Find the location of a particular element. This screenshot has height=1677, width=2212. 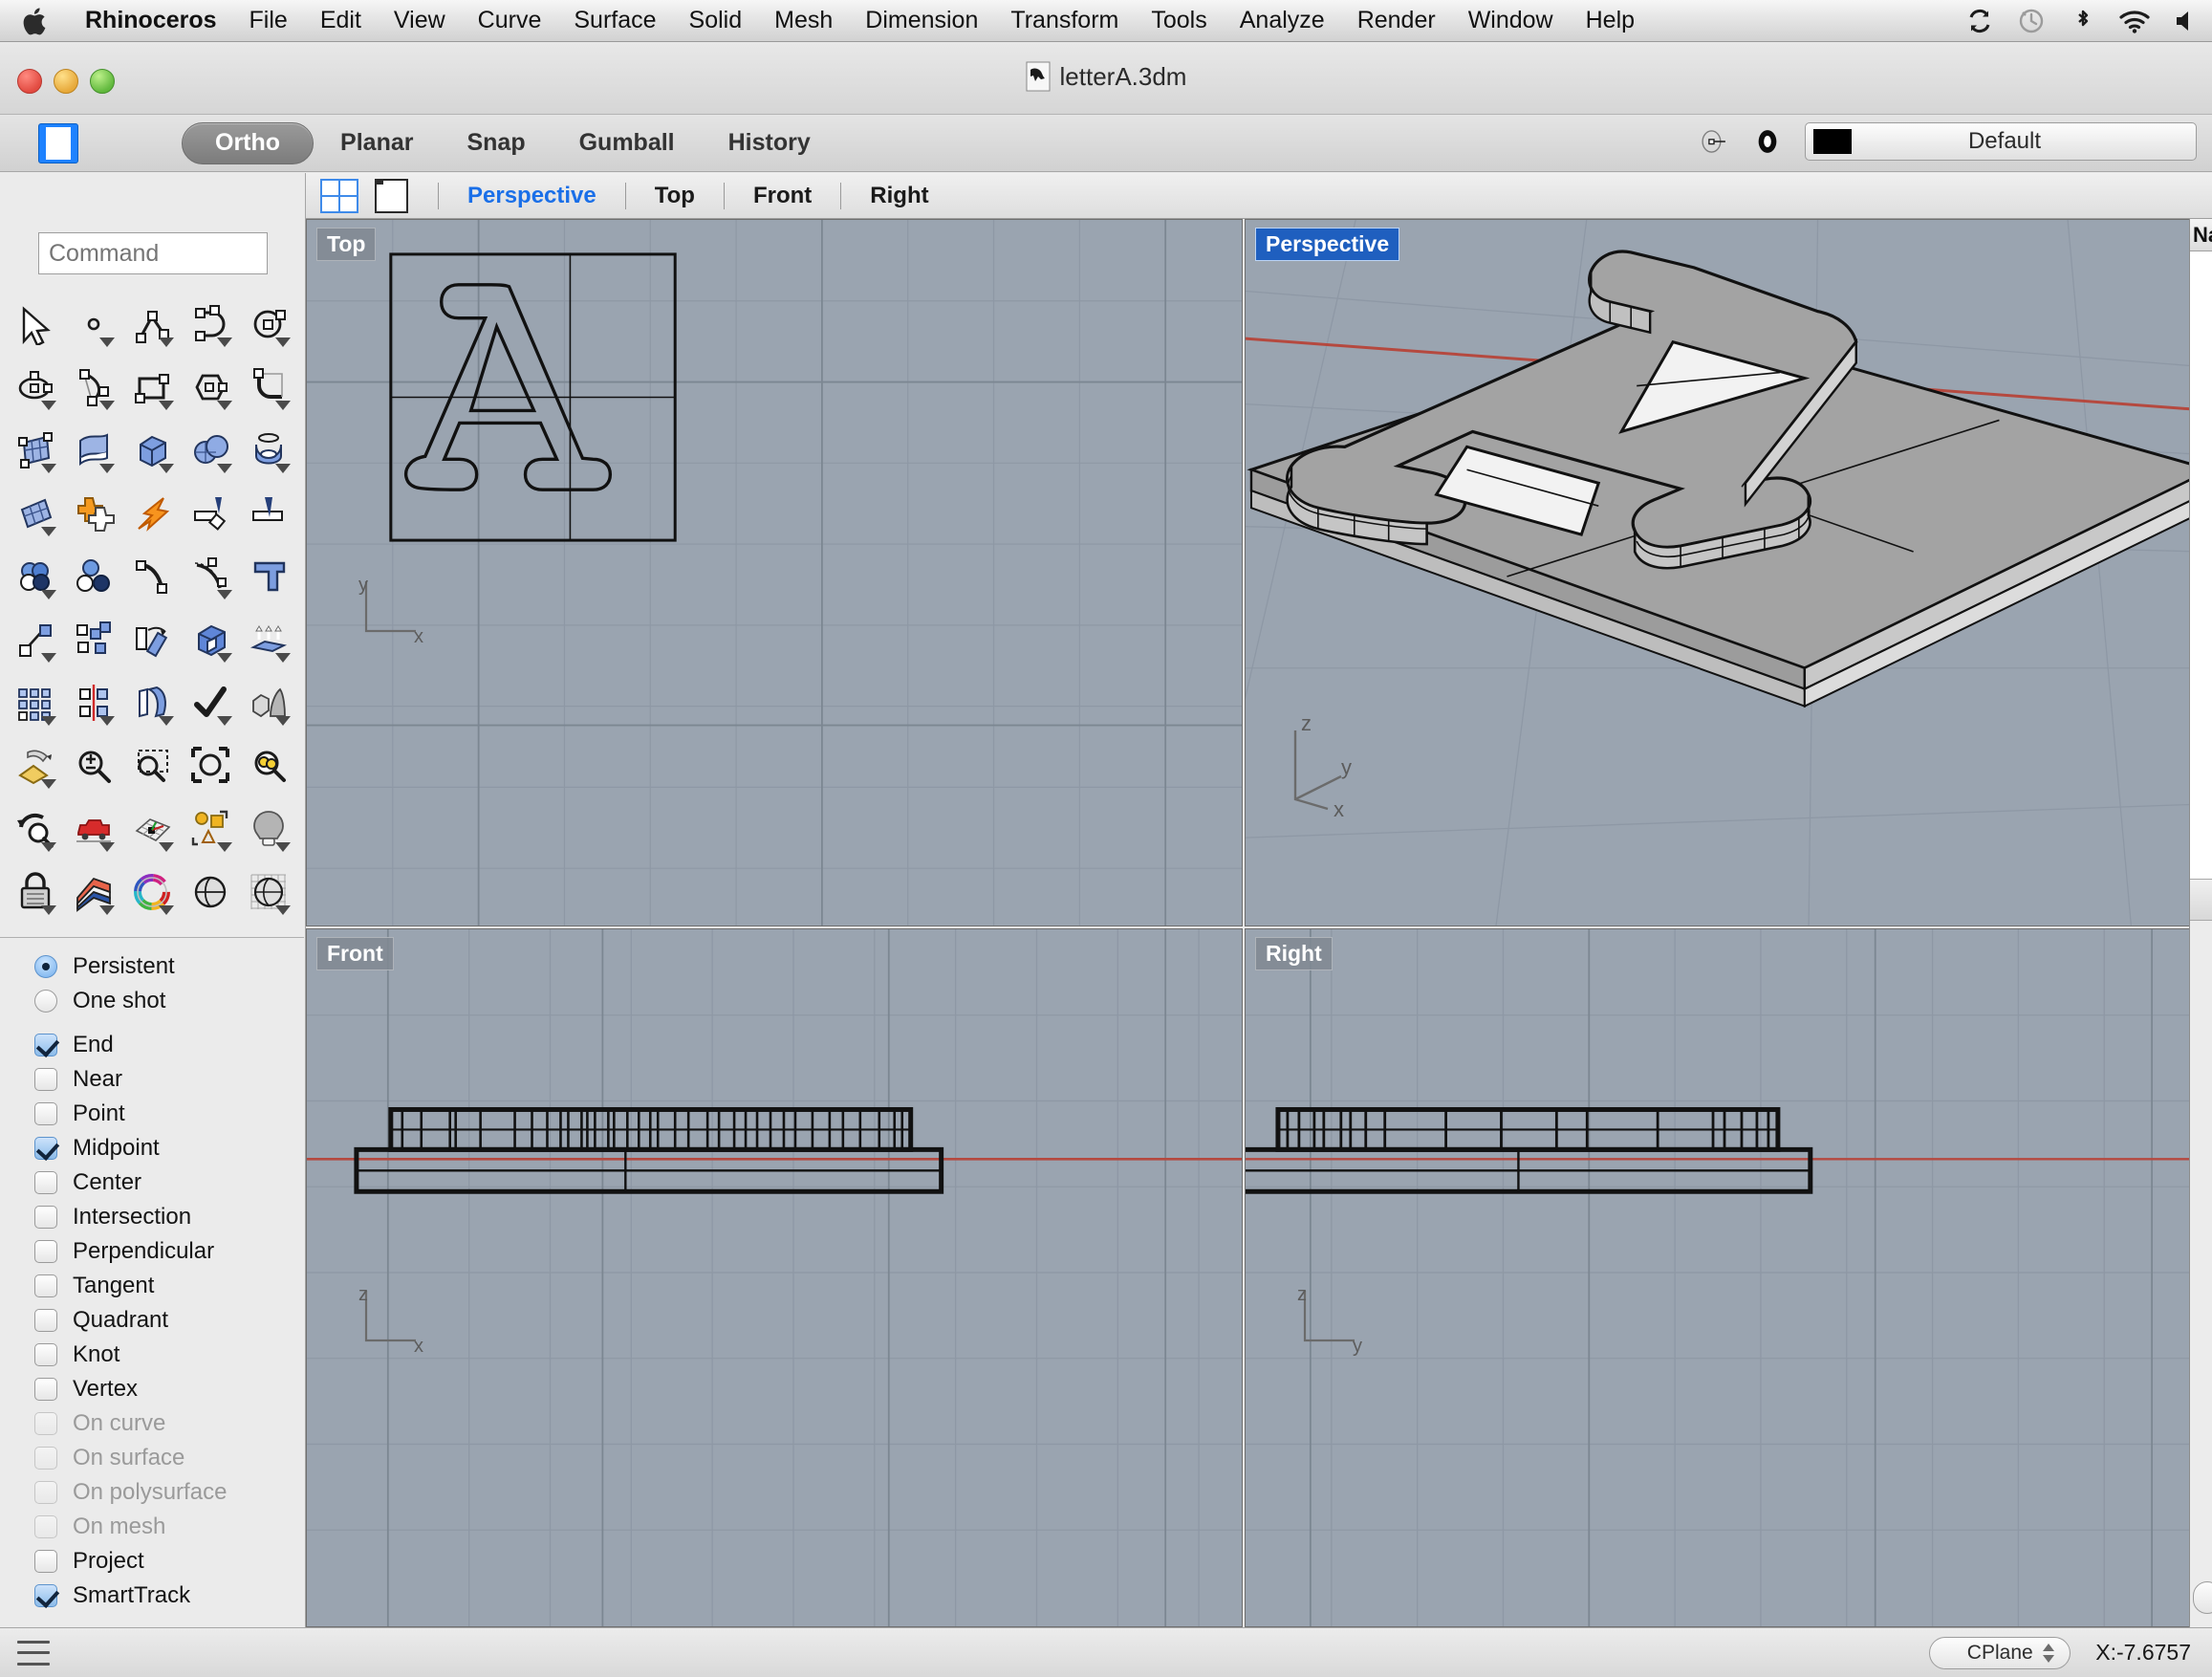

menu-item-edit: Edit is located at coordinates (341, 21).